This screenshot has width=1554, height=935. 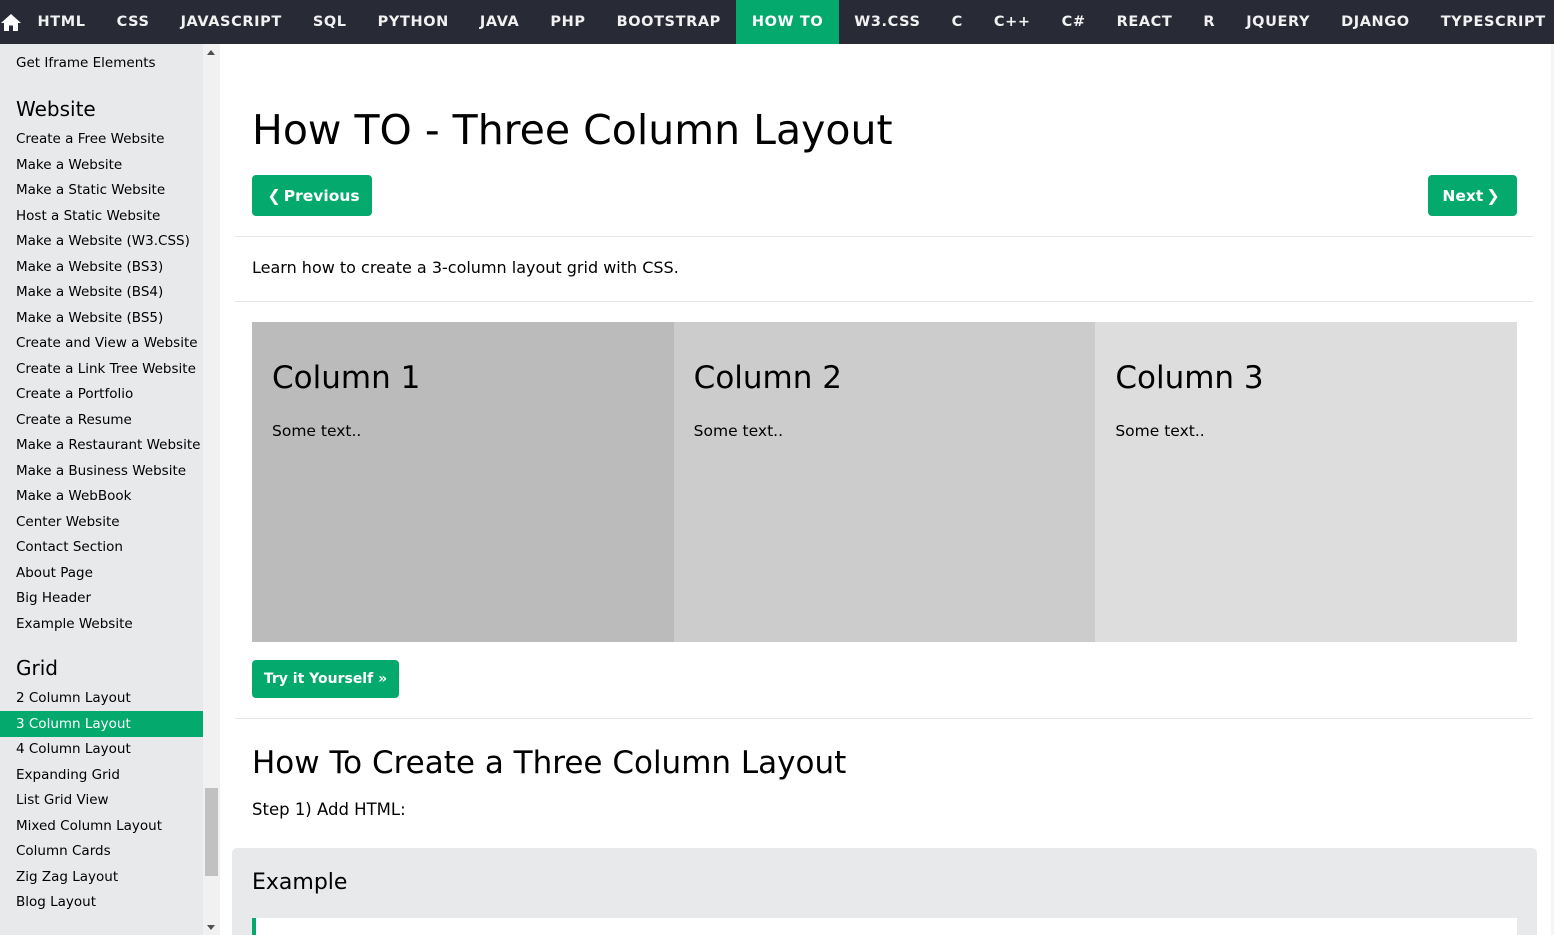 What do you see at coordinates (101, 395) in the screenshot?
I see `sidebar-item-create-a-portfolio: Create a Portfolio` at bounding box center [101, 395].